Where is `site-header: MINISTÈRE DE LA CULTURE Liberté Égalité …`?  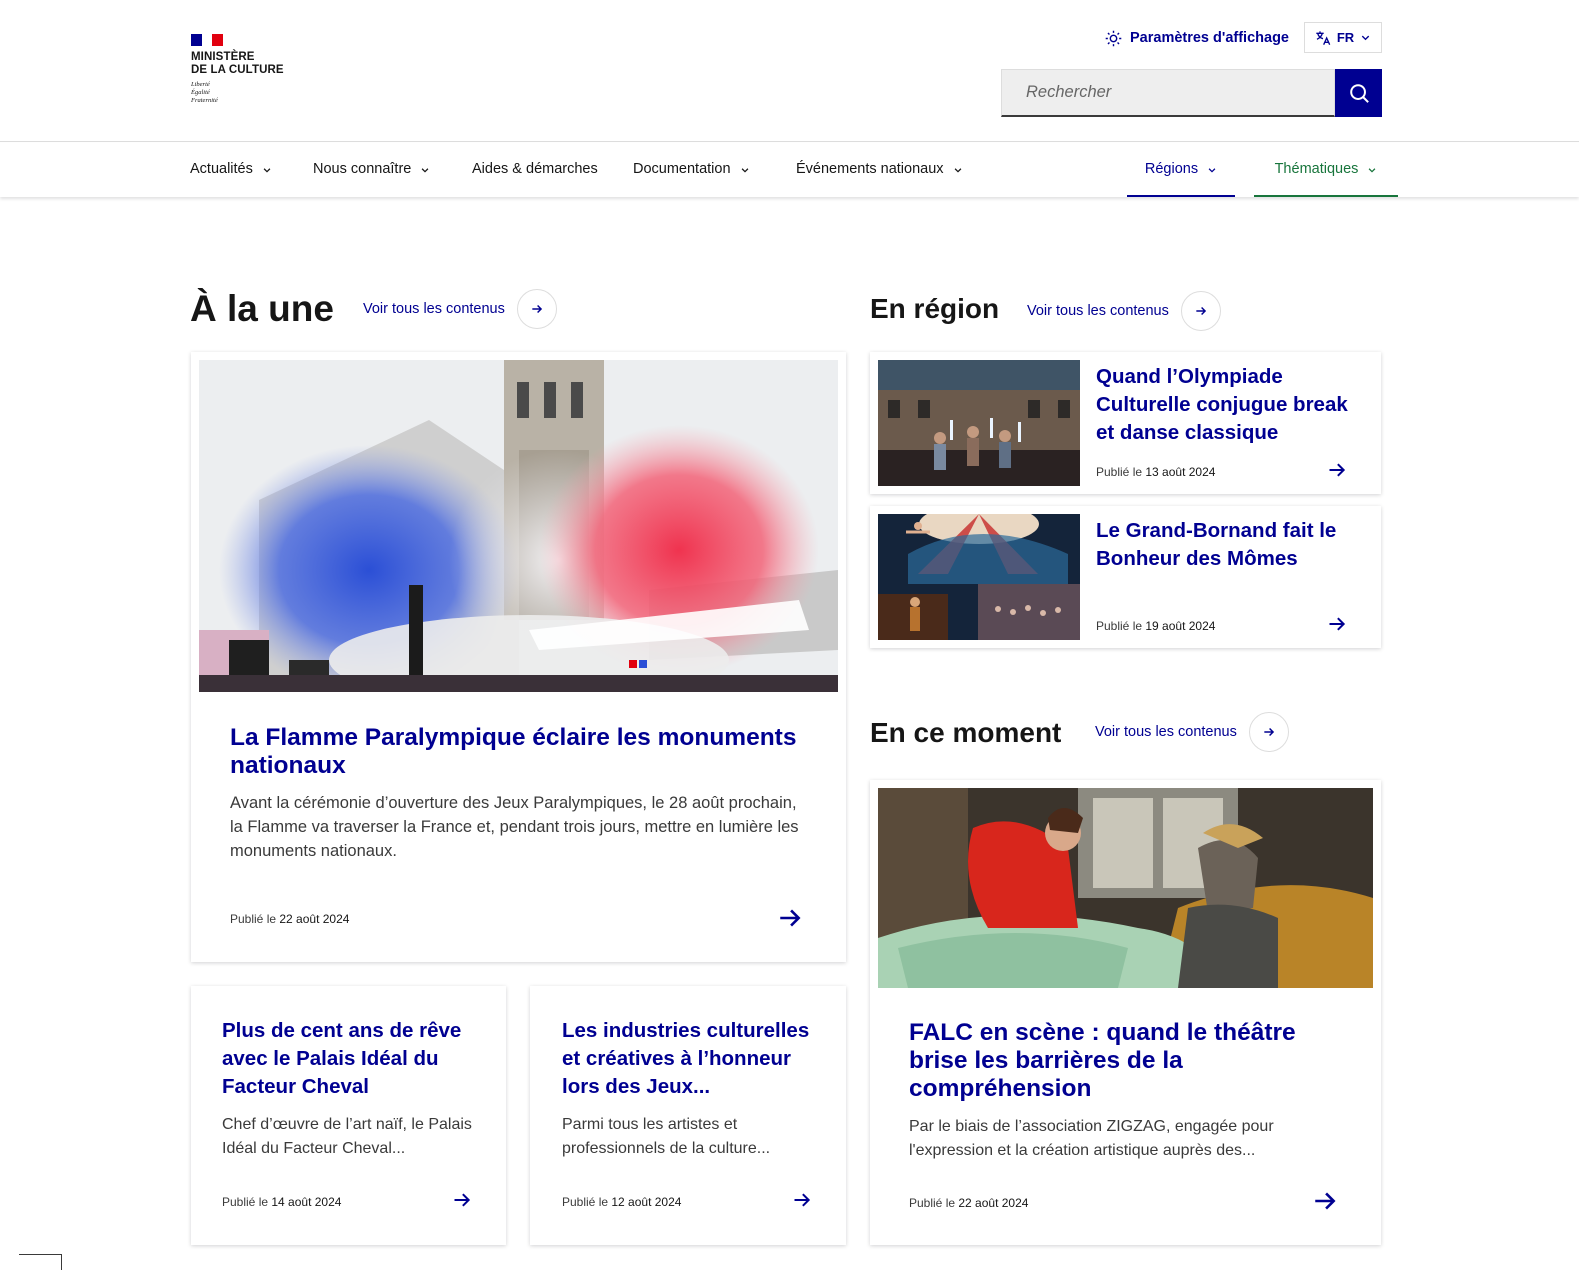 site-header: MINISTÈRE DE LA CULTURE Liberté Égalité … is located at coordinates (789, 71).